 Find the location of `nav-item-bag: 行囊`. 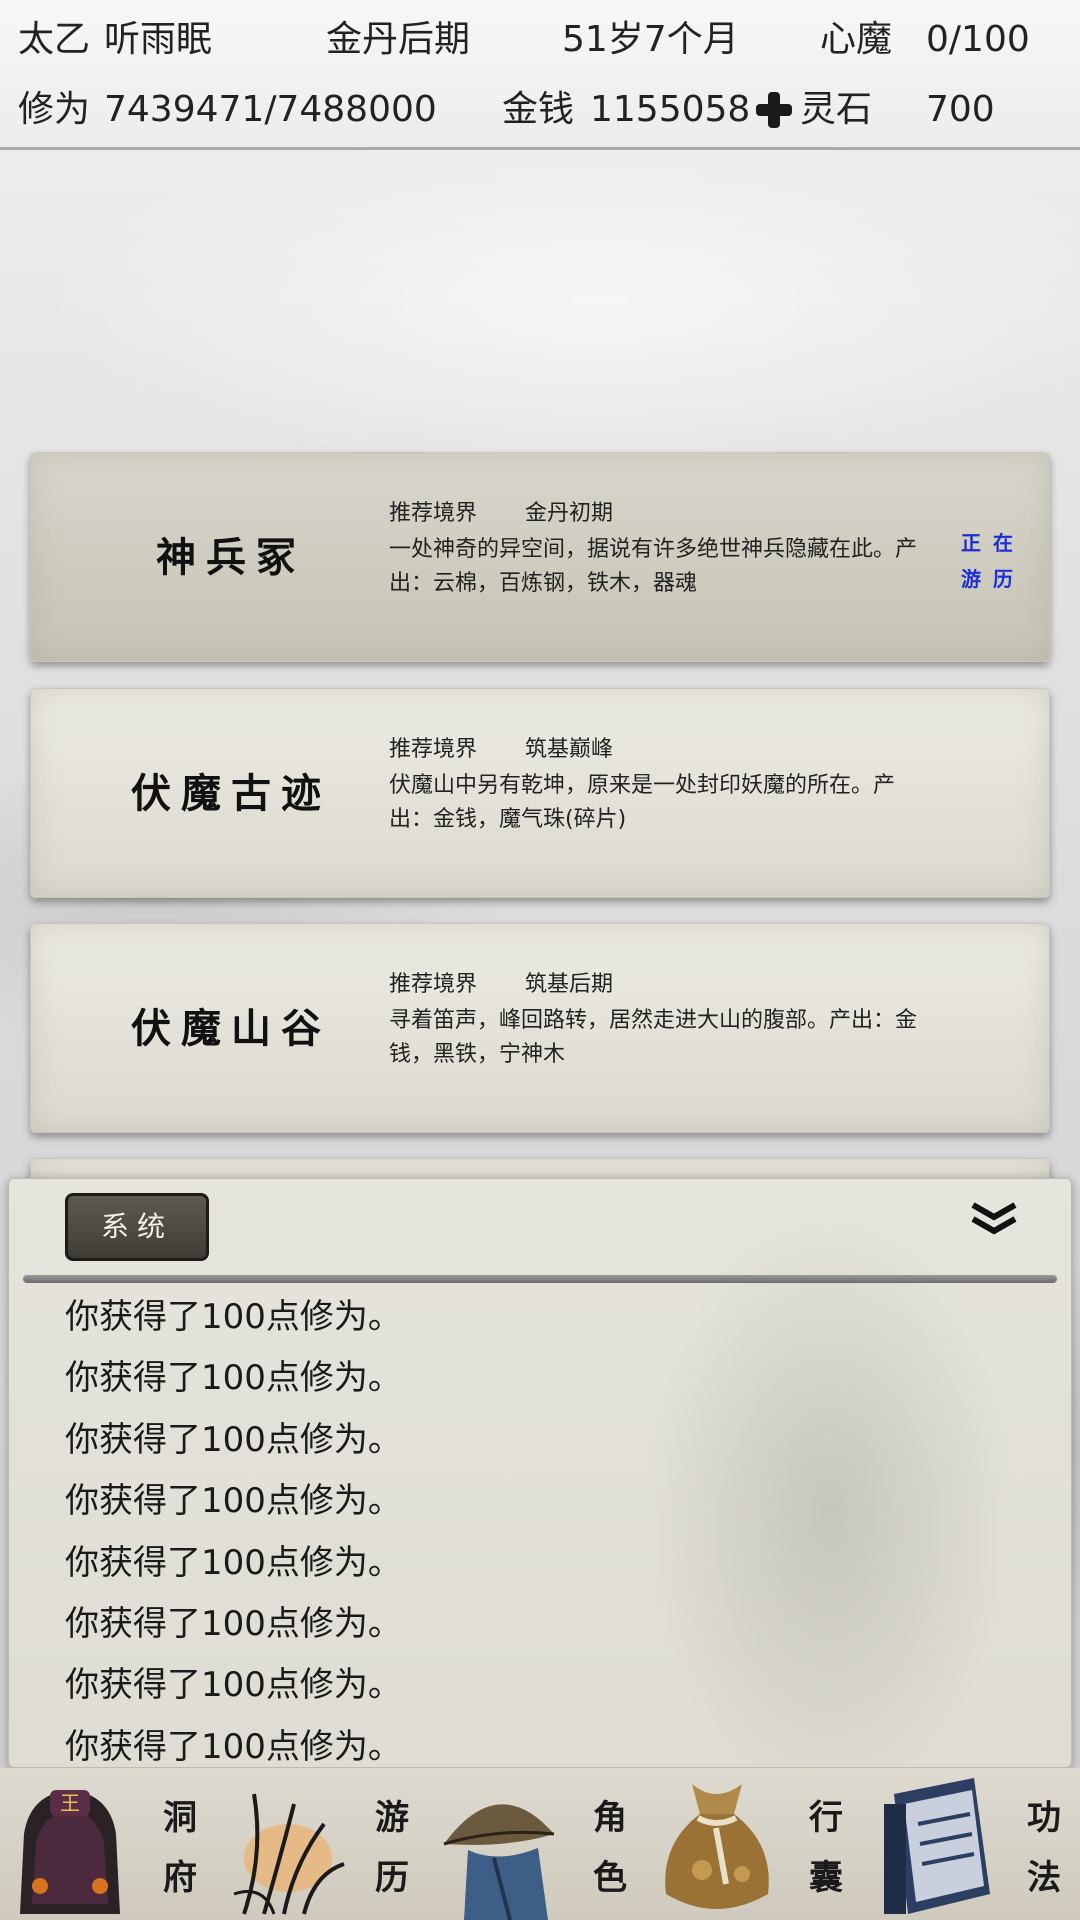

nav-item-bag: 行囊 is located at coordinates (756, 1844).